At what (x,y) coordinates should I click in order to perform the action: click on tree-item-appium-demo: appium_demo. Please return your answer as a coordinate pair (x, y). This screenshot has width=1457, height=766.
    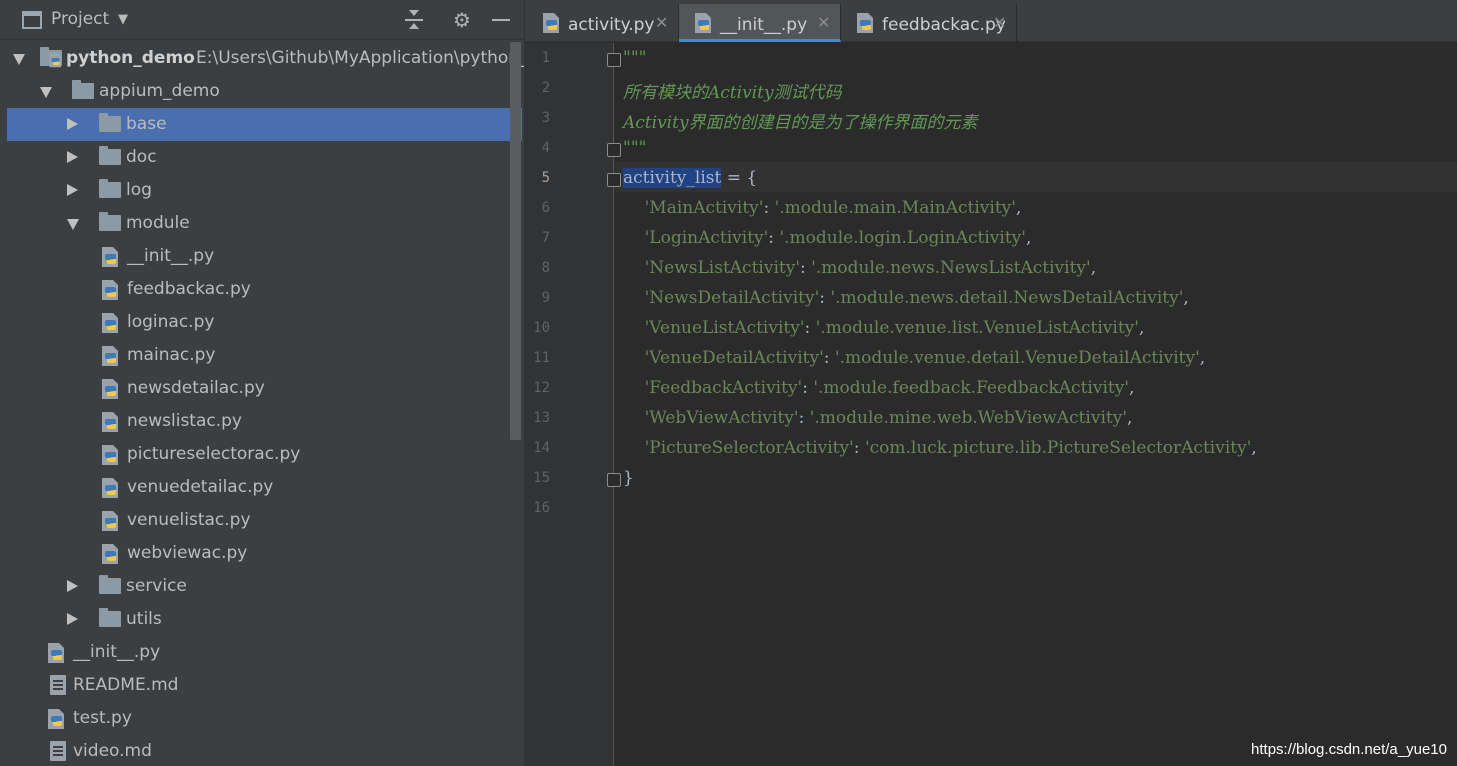
    Looking at the image, I should click on (264, 91).